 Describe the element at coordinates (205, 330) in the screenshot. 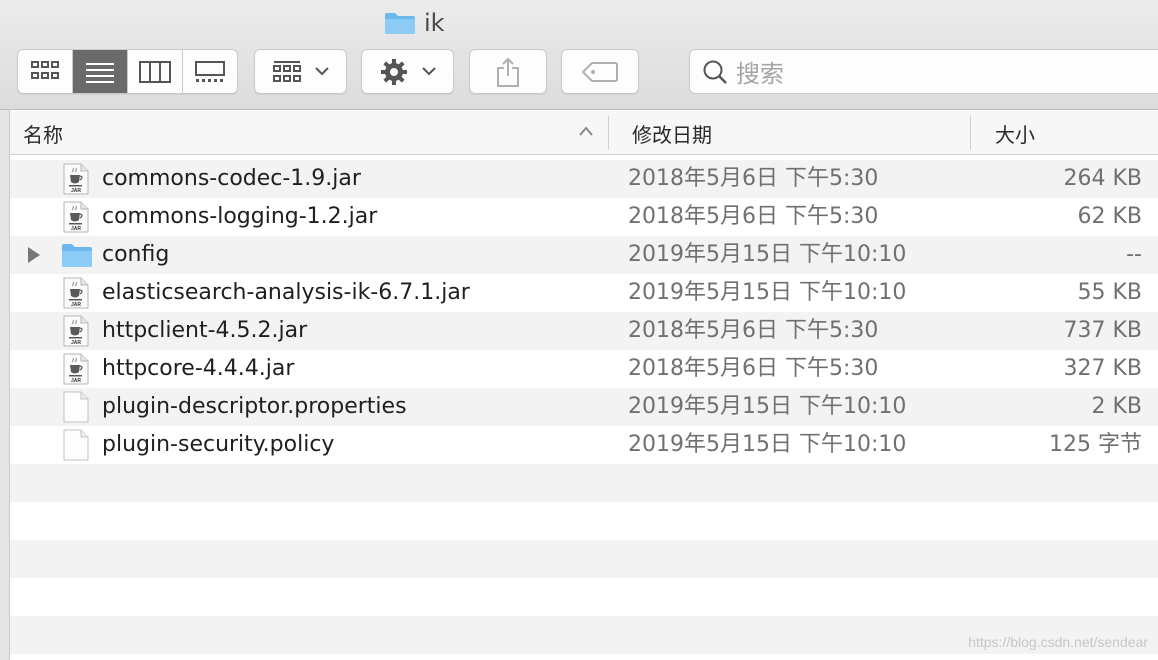

I see `file-name: httpclient-4.5.2.jar` at that location.